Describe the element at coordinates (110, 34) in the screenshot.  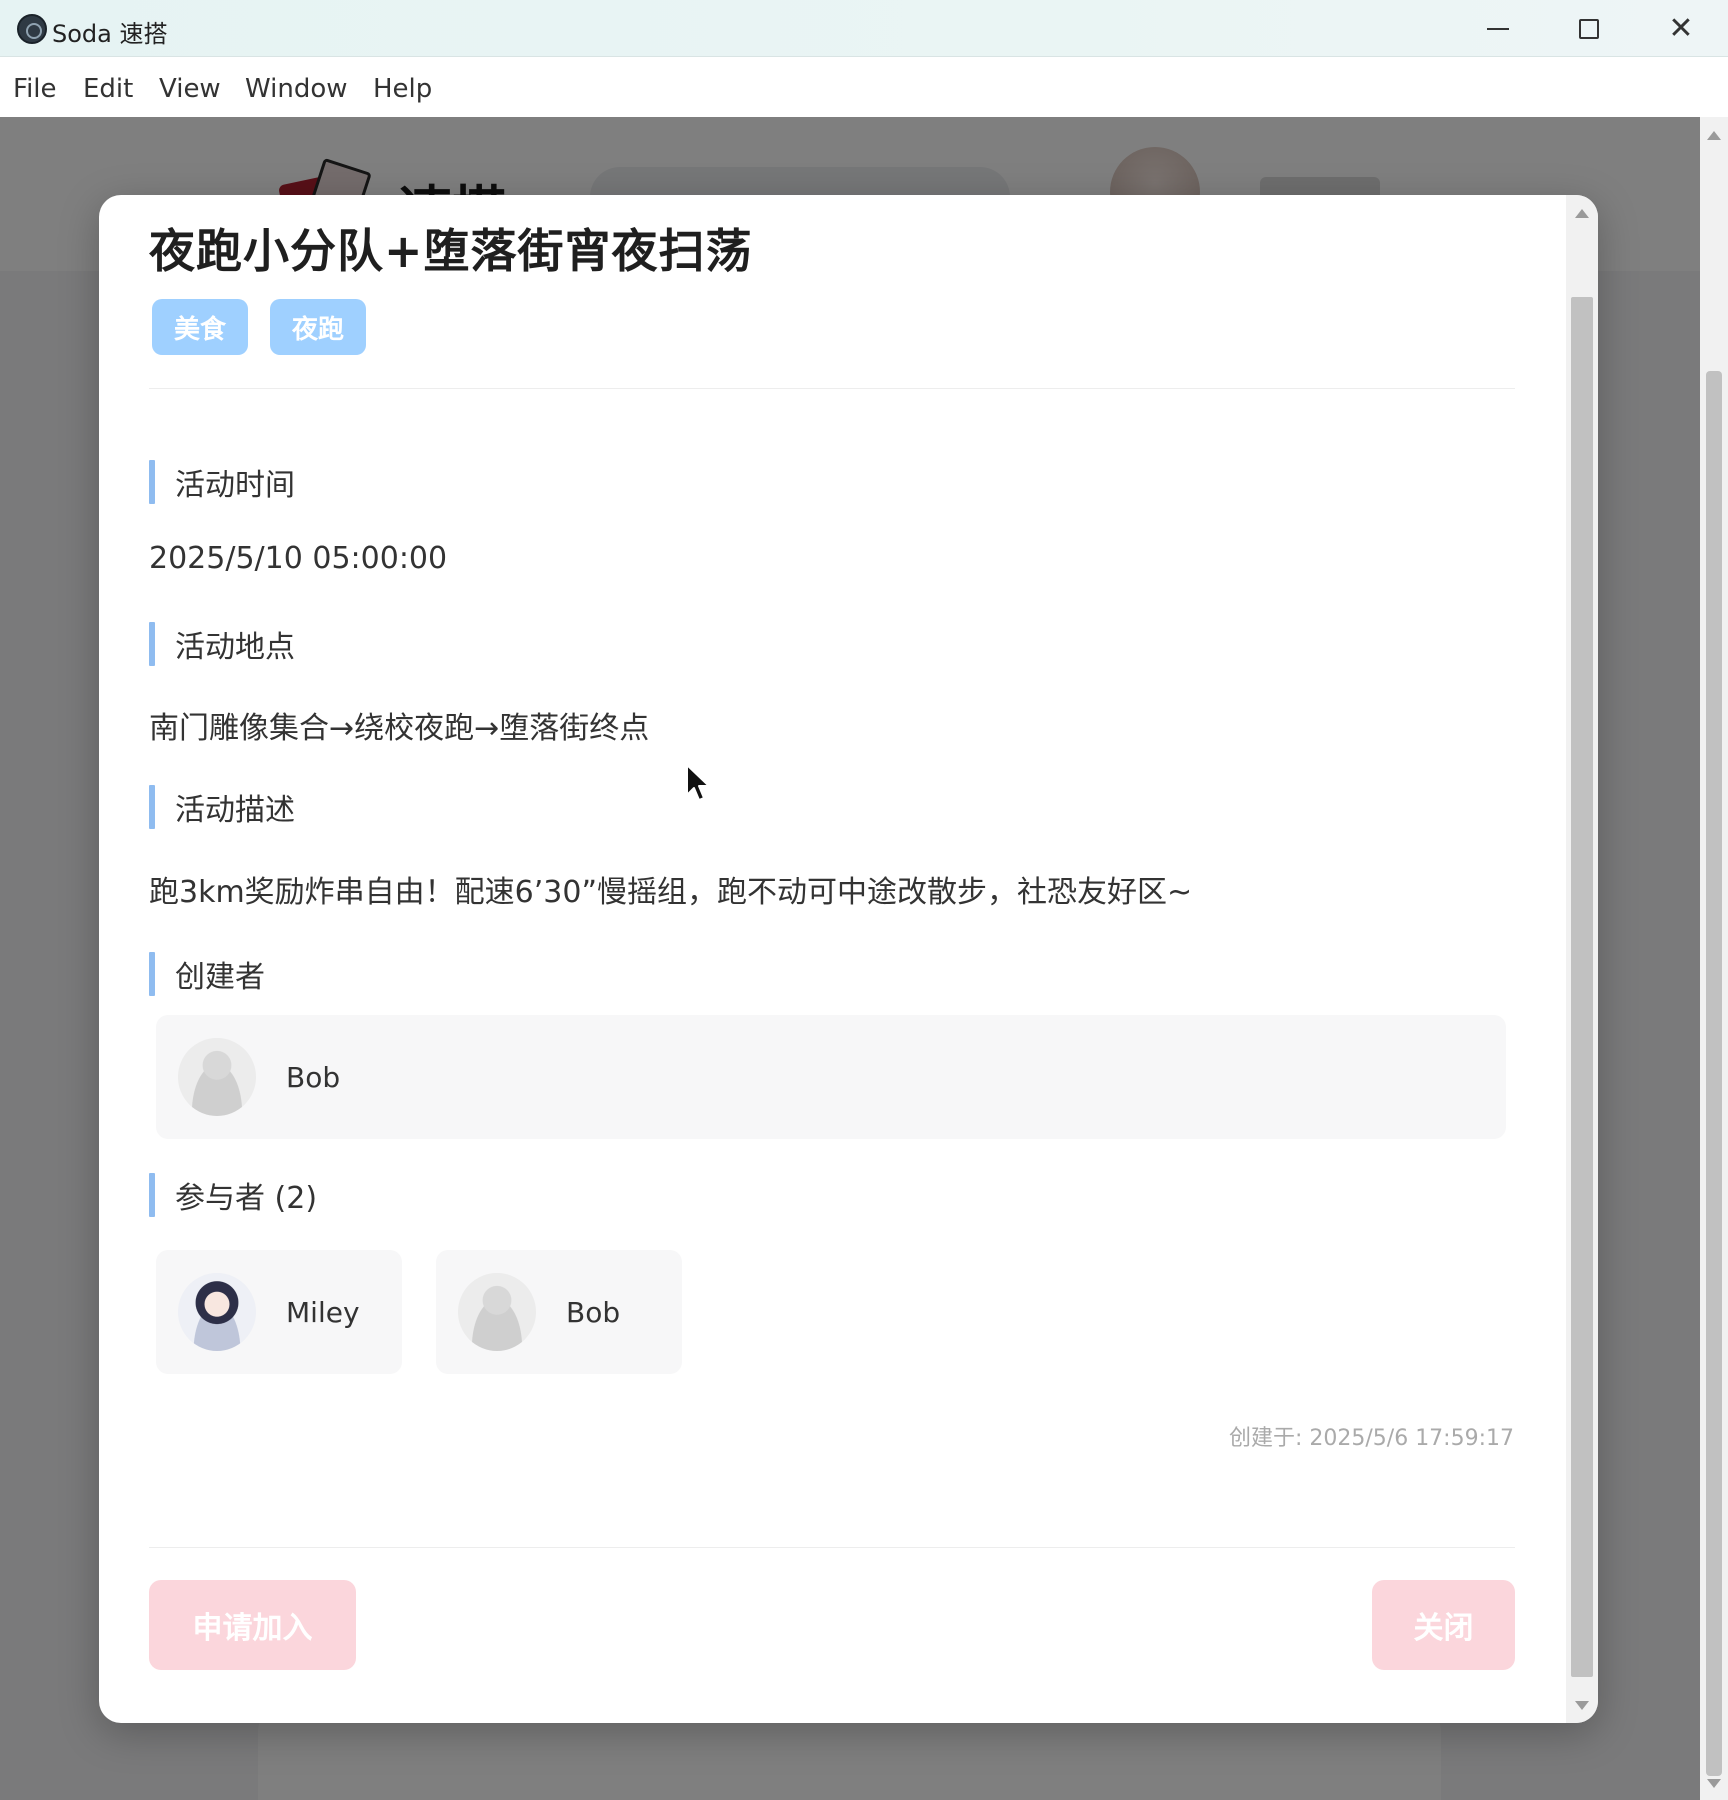
I see `window-title: Soda 速搭` at that location.